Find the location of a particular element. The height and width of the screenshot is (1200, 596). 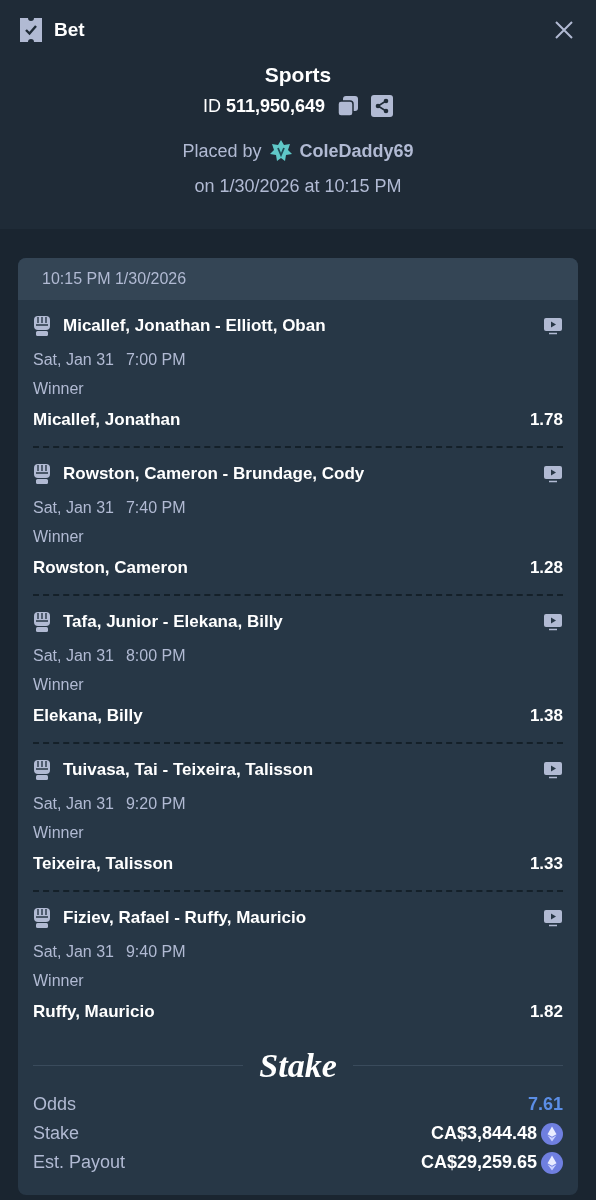

copy-button is located at coordinates (348, 106).